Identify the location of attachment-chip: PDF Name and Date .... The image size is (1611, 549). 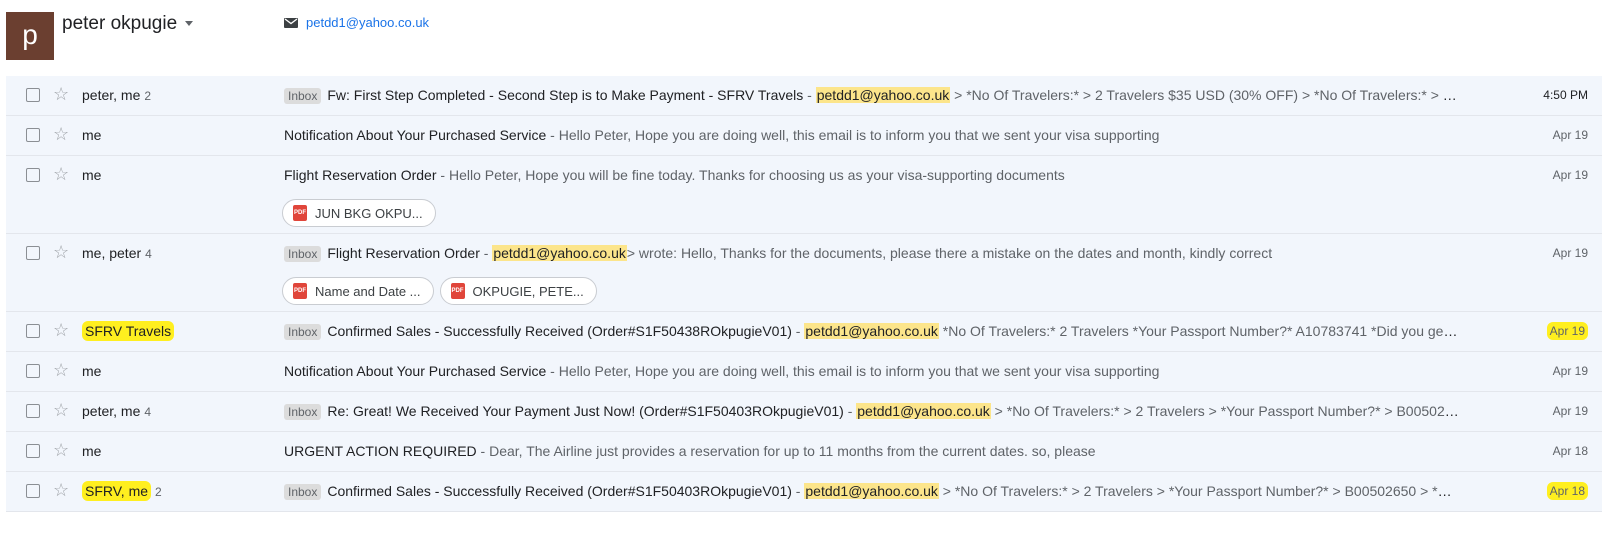
(358, 291).